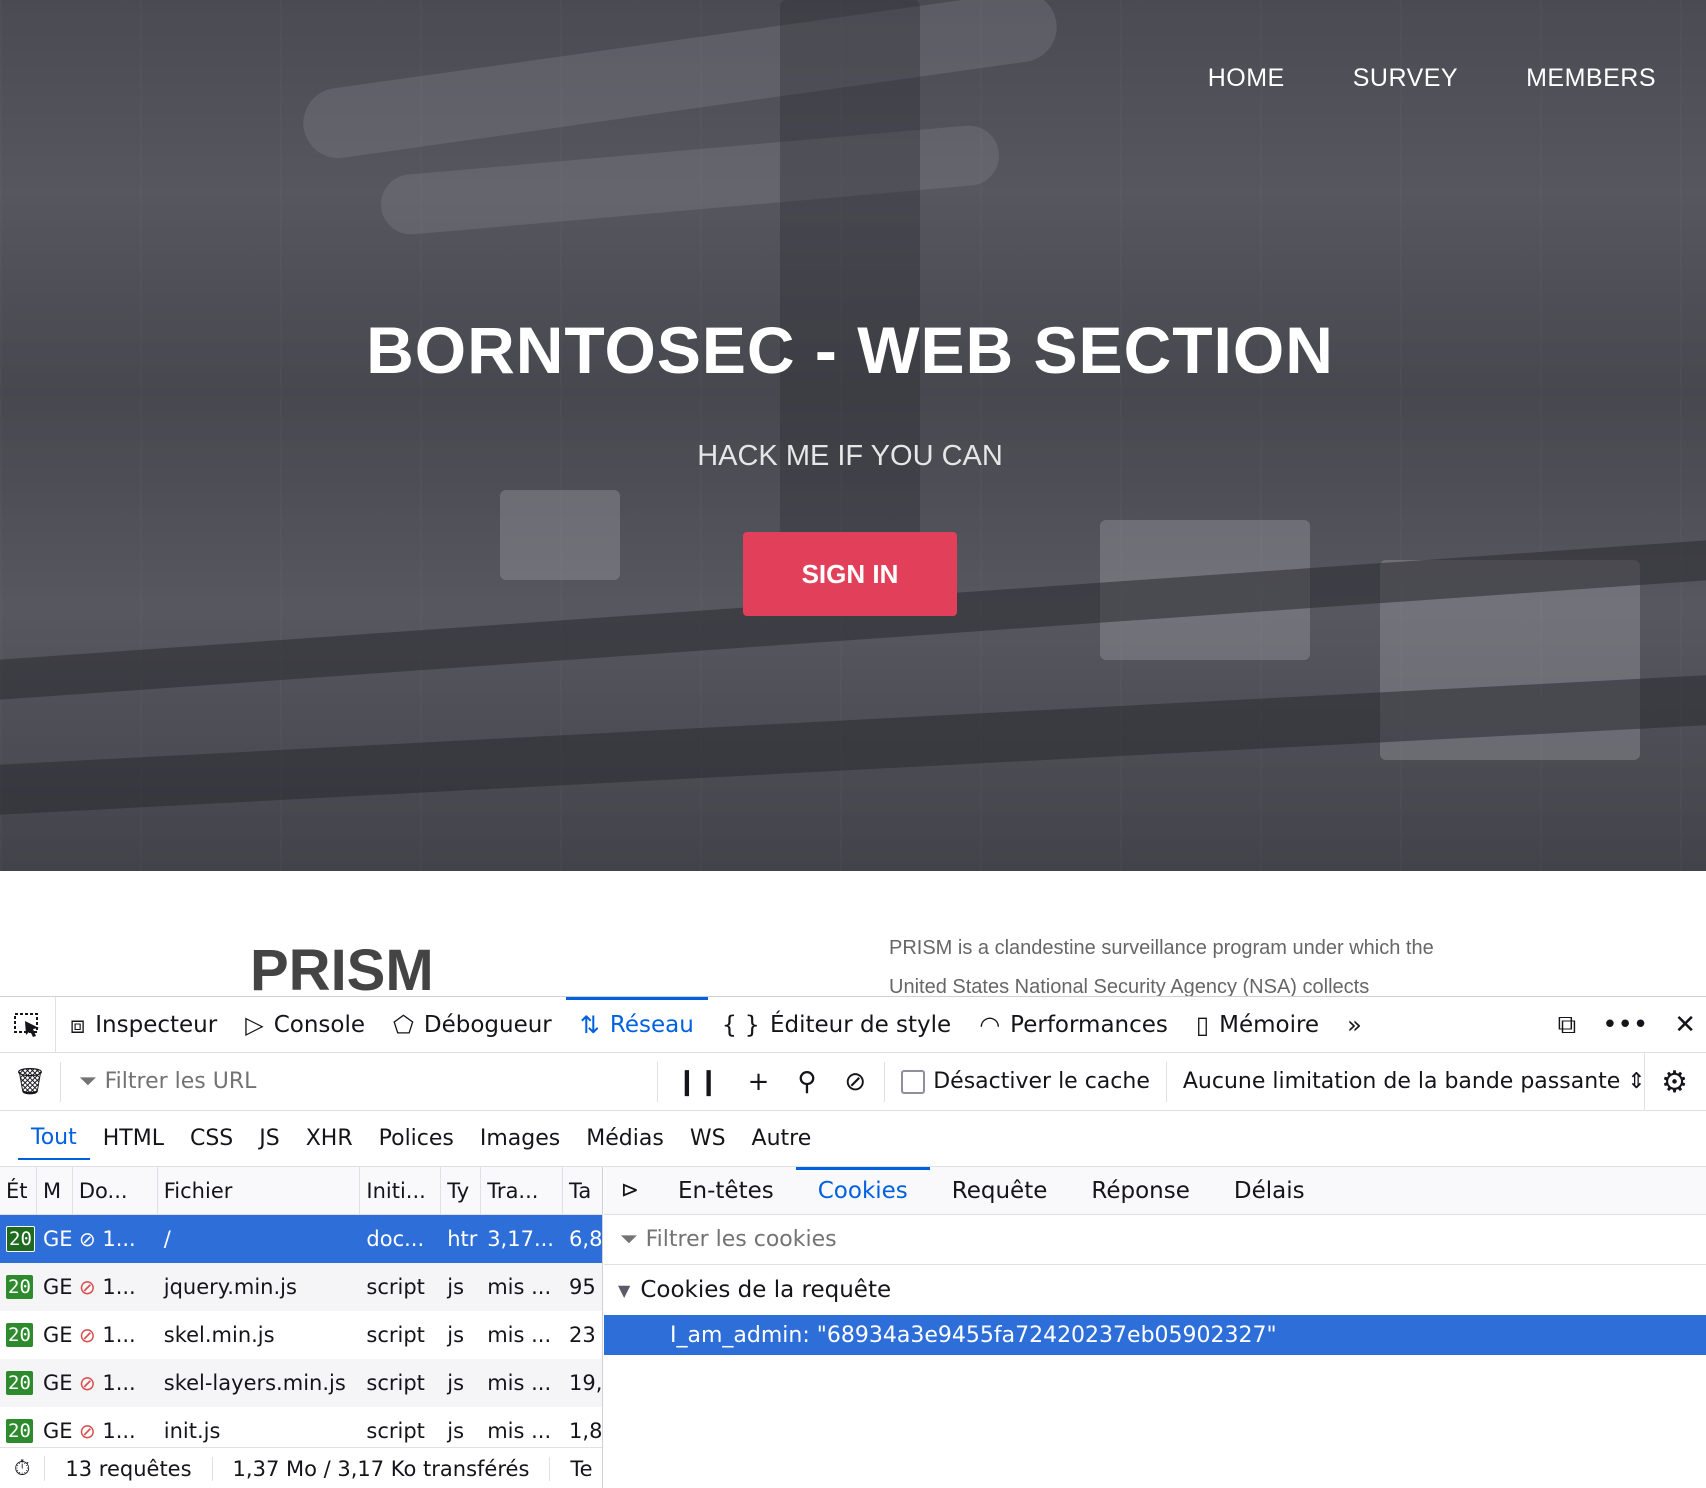 Image resolution: width=1706 pixels, height=1488 pixels. I want to click on tab-memory: ▯ Mémoire, so click(1257, 1025).